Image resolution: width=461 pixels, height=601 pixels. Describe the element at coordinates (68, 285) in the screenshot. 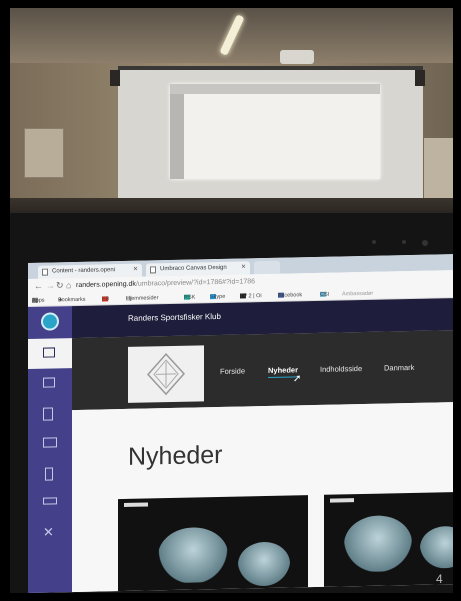

I see `home-icon: ⌂` at that location.